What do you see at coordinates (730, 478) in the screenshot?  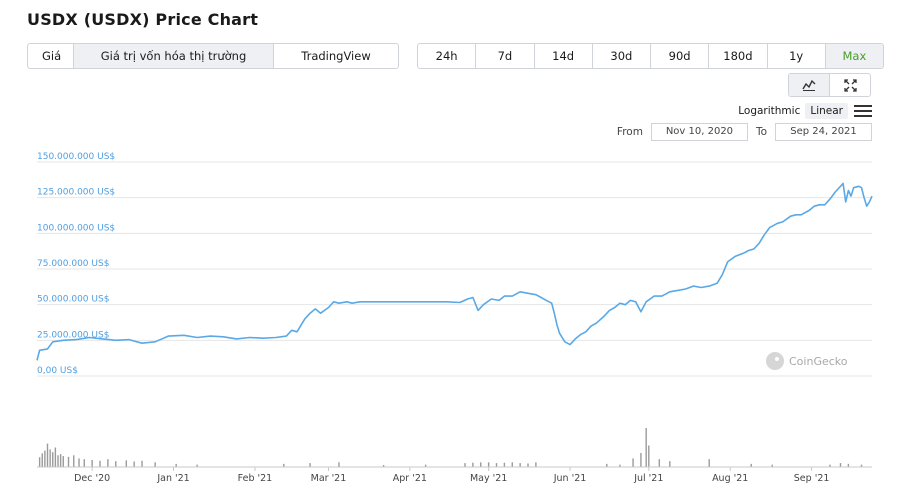 I see `x-tick-label: Aug '21` at bounding box center [730, 478].